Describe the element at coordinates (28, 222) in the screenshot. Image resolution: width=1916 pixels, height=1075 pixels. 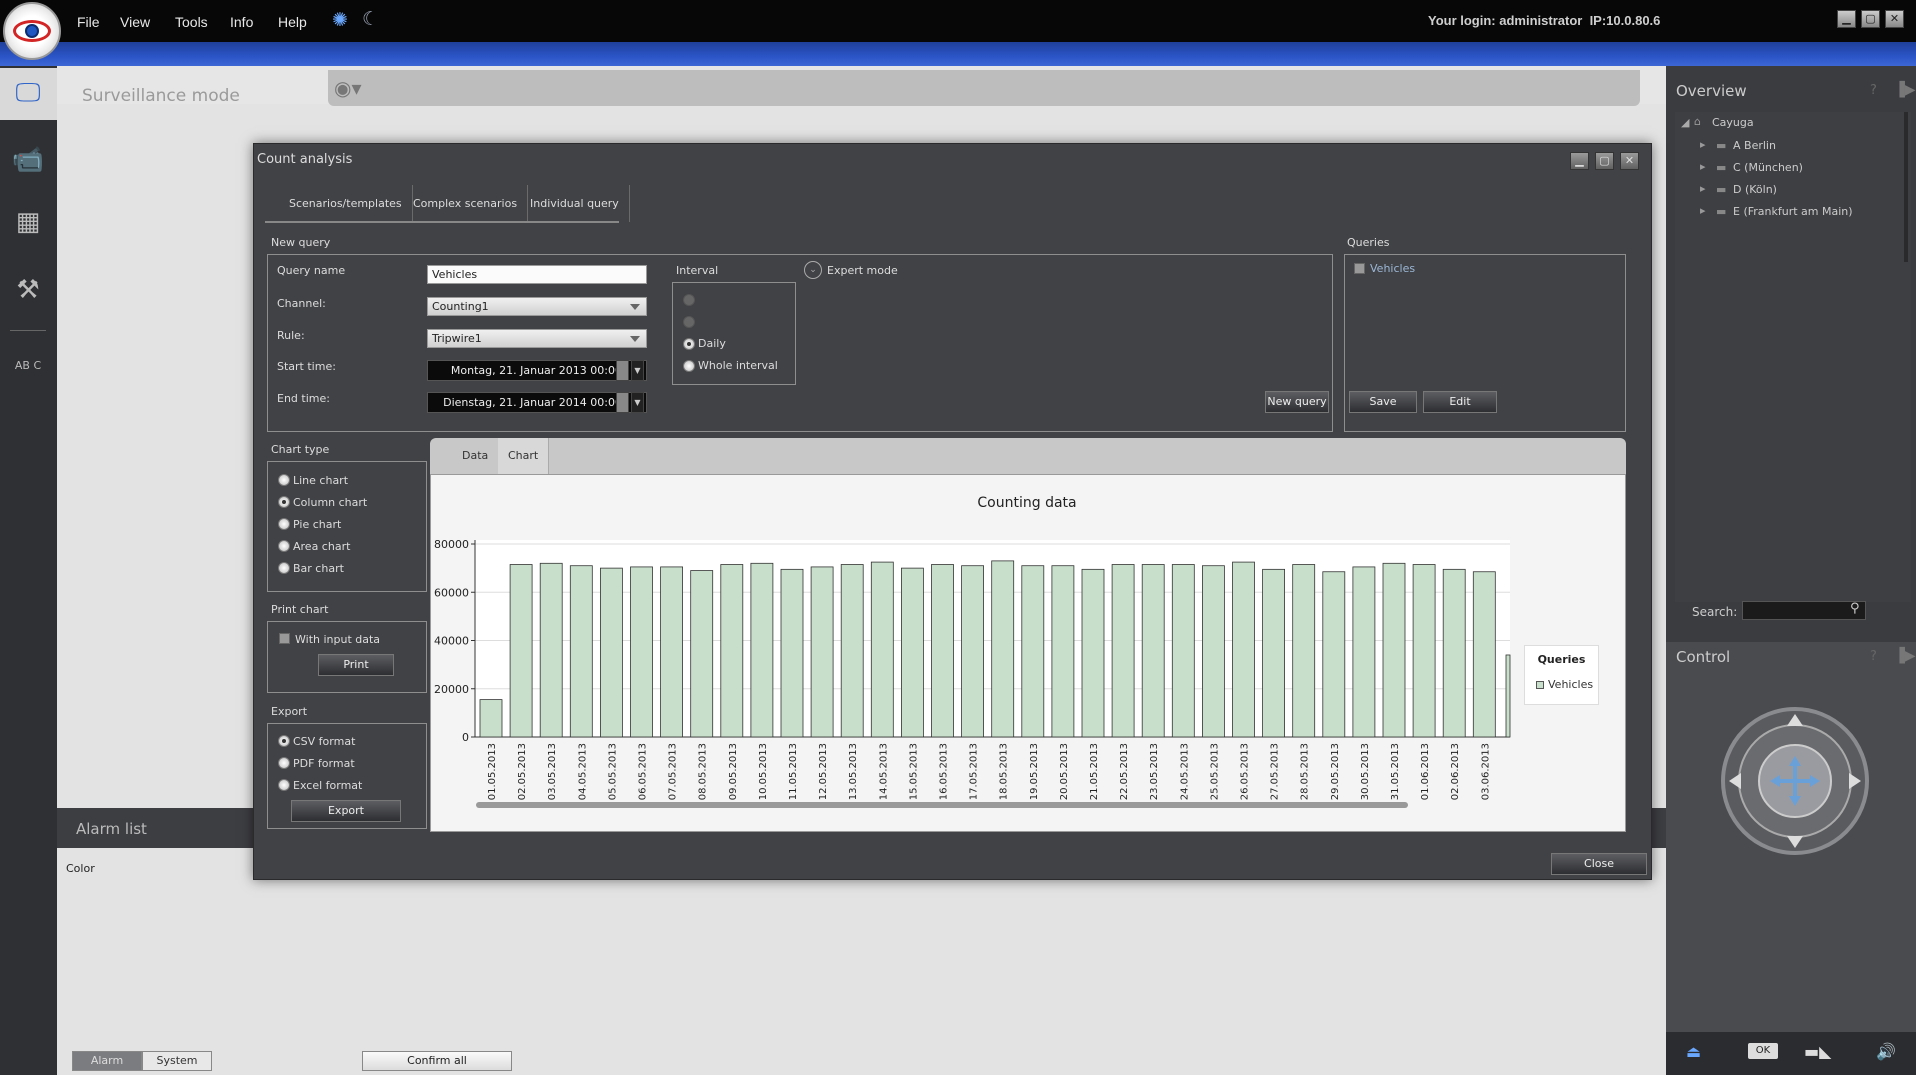
I see `video-grid-icon: ▦` at that location.